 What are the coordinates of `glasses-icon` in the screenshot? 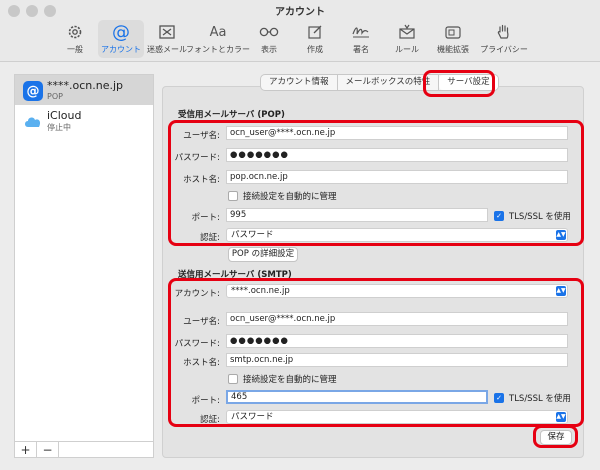 It's located at (269, 32).